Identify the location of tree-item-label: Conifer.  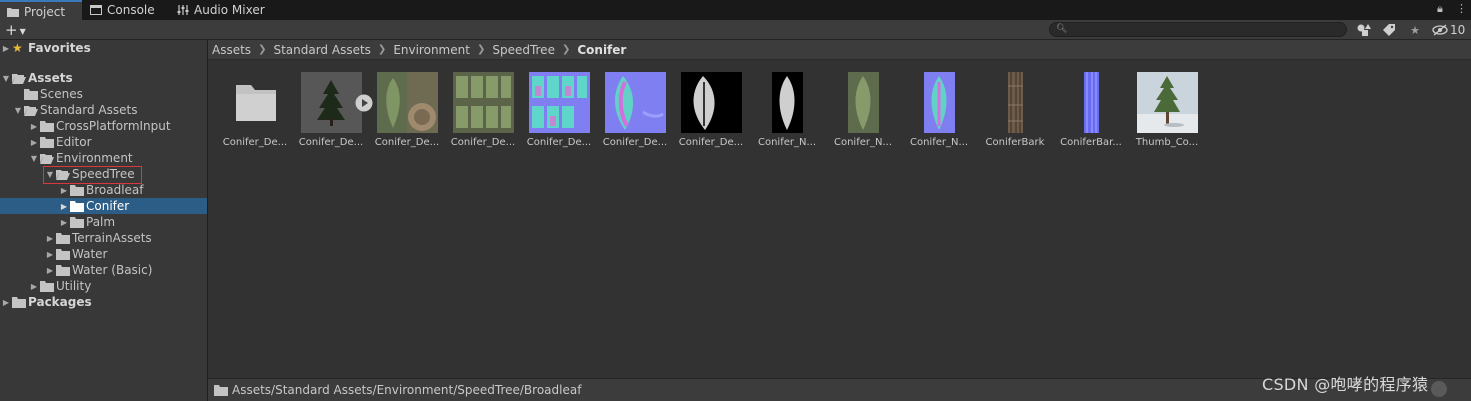
(108, 206).